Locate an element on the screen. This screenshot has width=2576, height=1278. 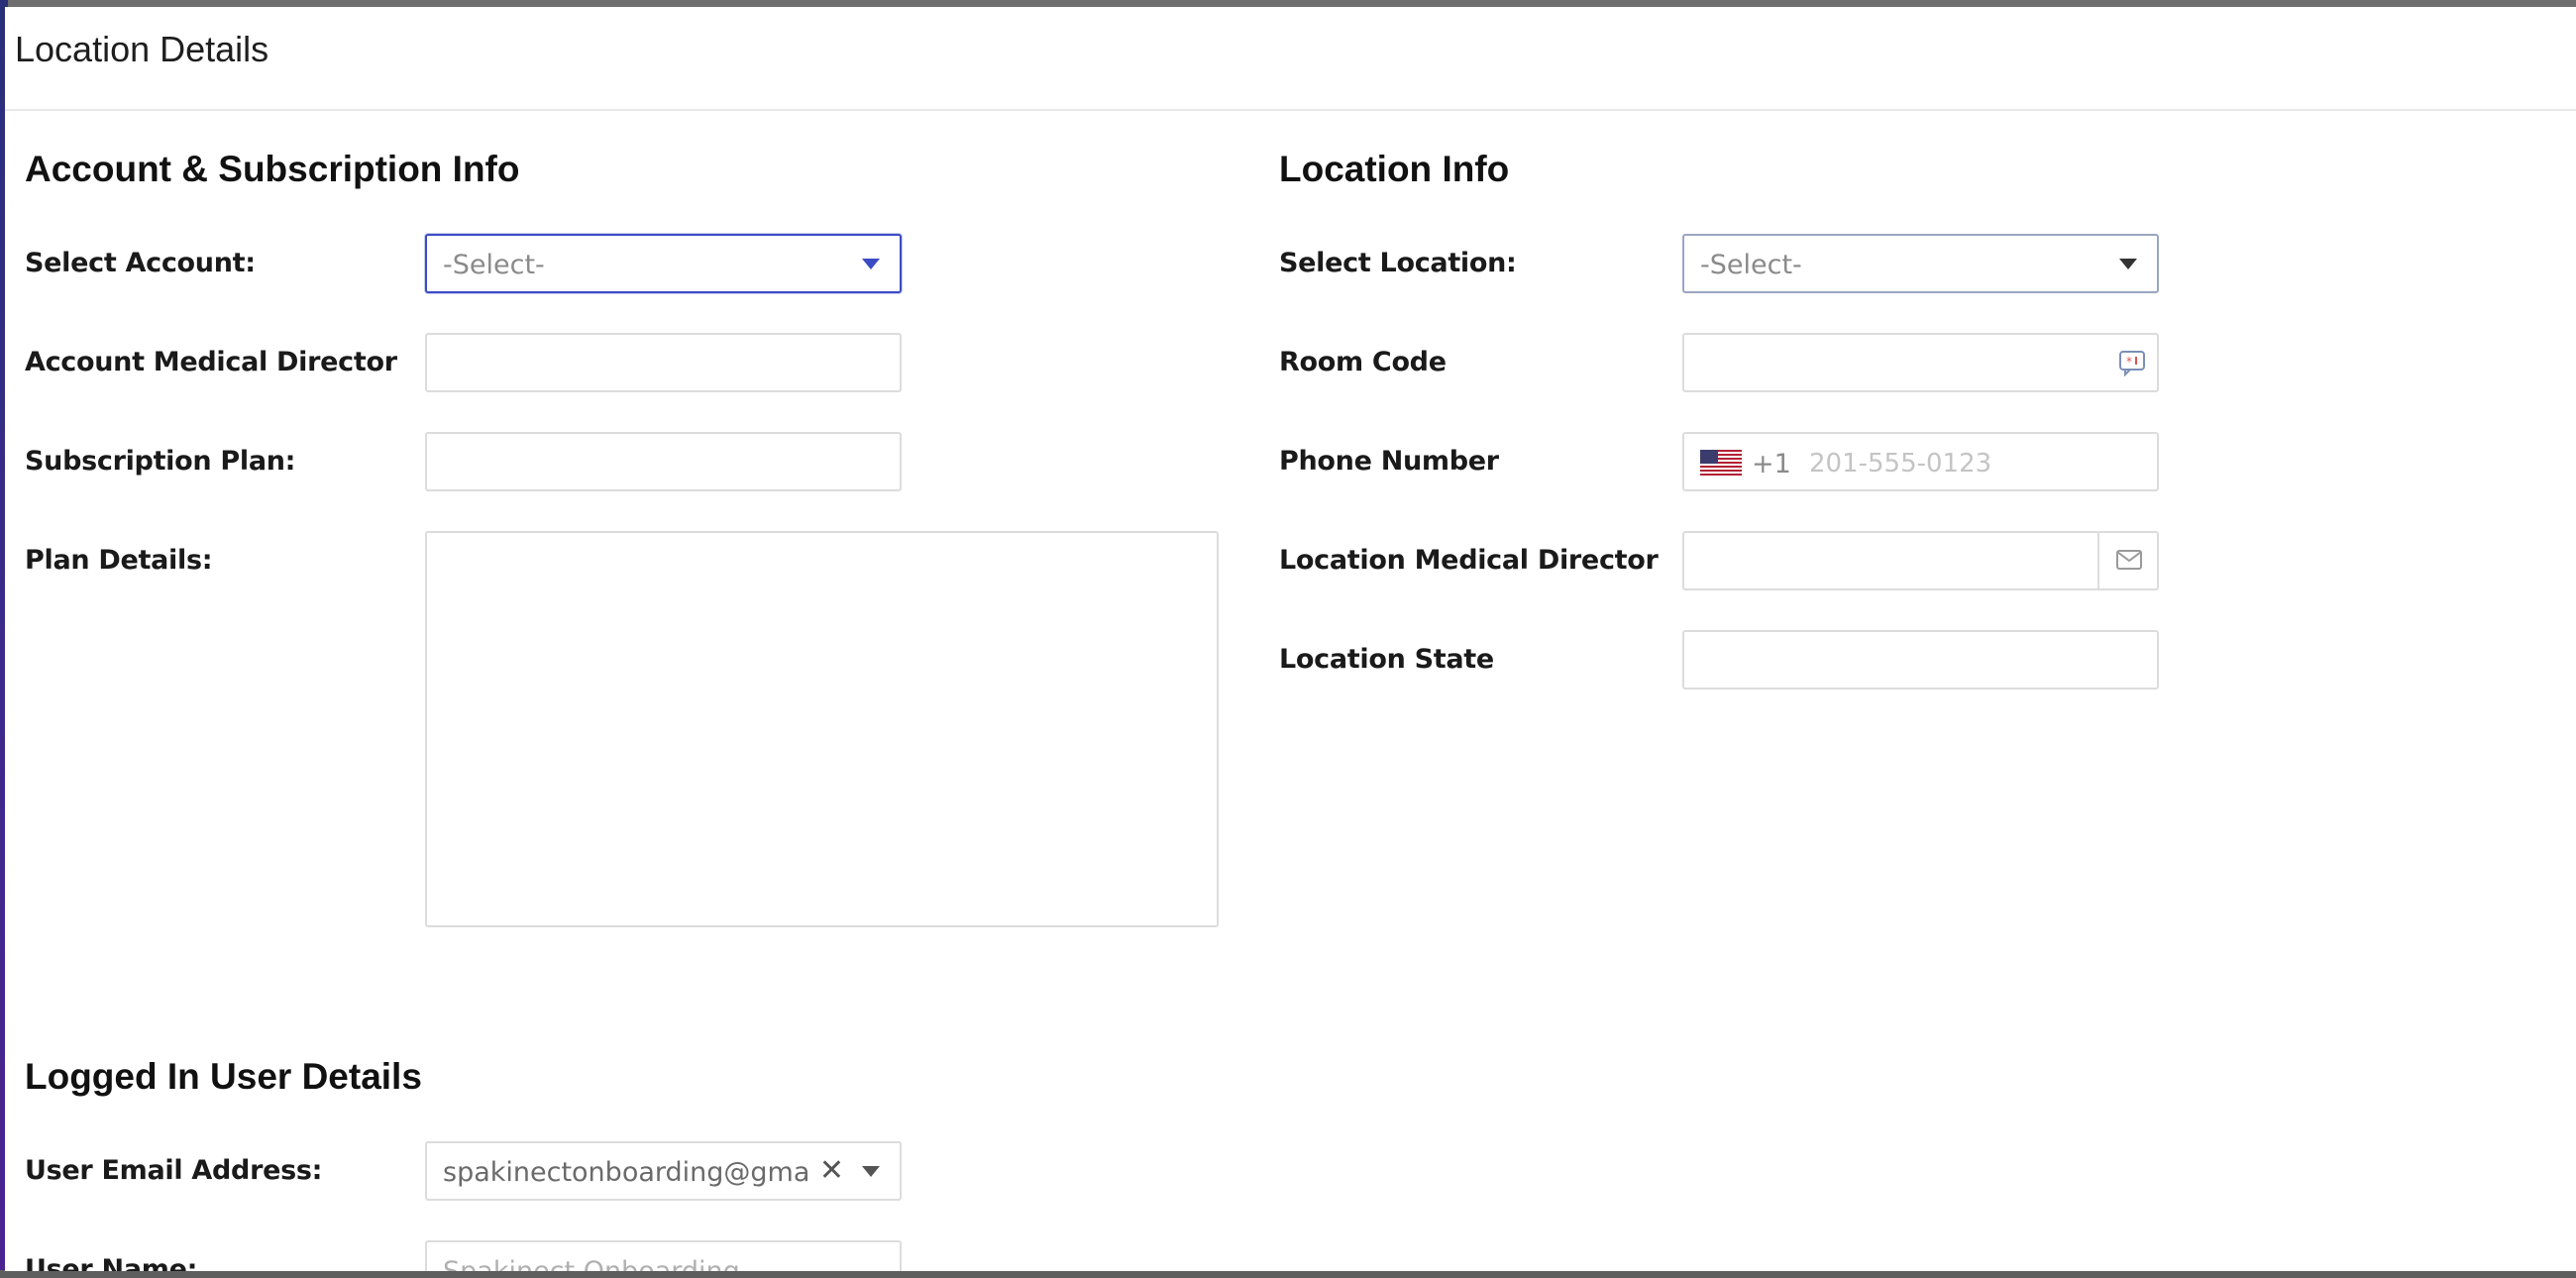
location-section-title: Location Info is located at coordinates (1394, 169).